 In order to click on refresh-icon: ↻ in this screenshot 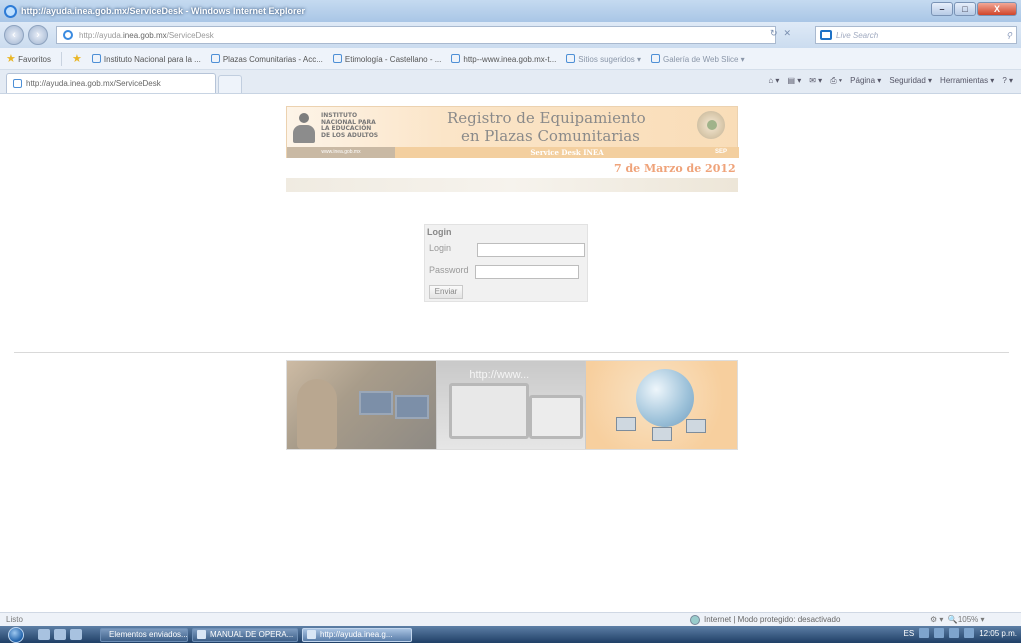, I will do `click(774, 33)`.